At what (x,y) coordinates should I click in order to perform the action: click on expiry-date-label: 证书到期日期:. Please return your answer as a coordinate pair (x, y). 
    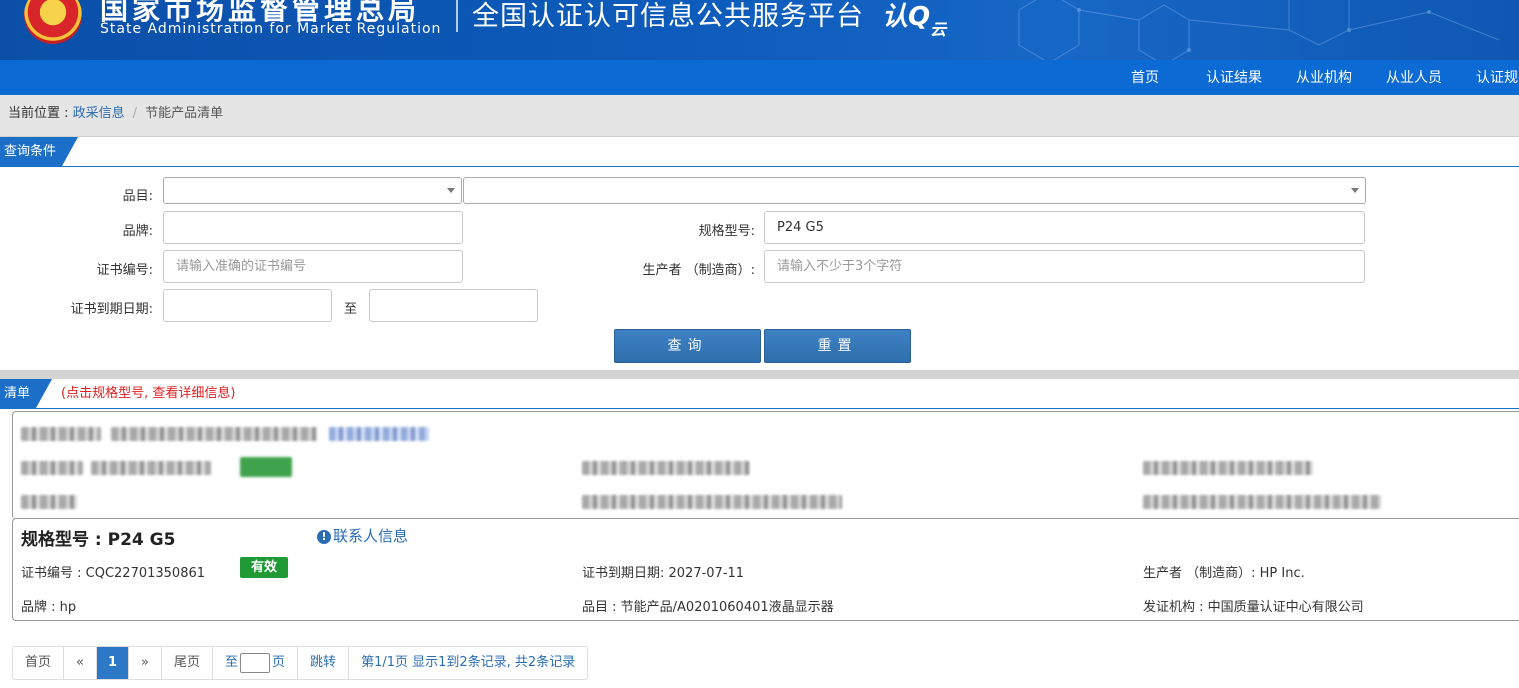
    Looking at the image, I should click on (111, 309).